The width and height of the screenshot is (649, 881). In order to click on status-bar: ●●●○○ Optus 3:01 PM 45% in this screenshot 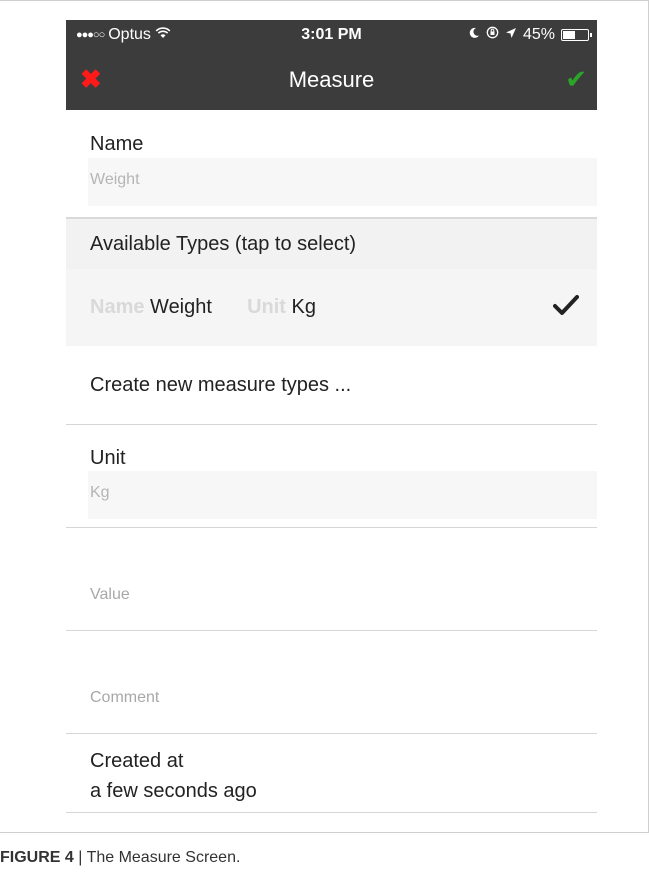, I will do `click(331, 35)`.